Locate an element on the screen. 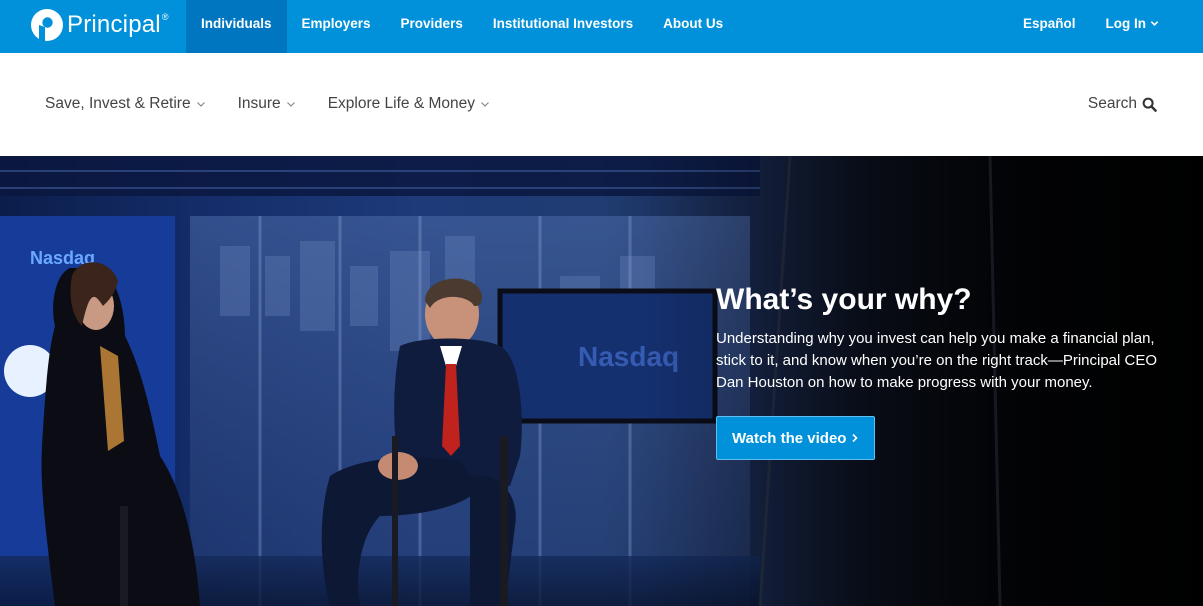  topnav-institutional-investors: Institutional Investors is located at coordinates (563, 26).